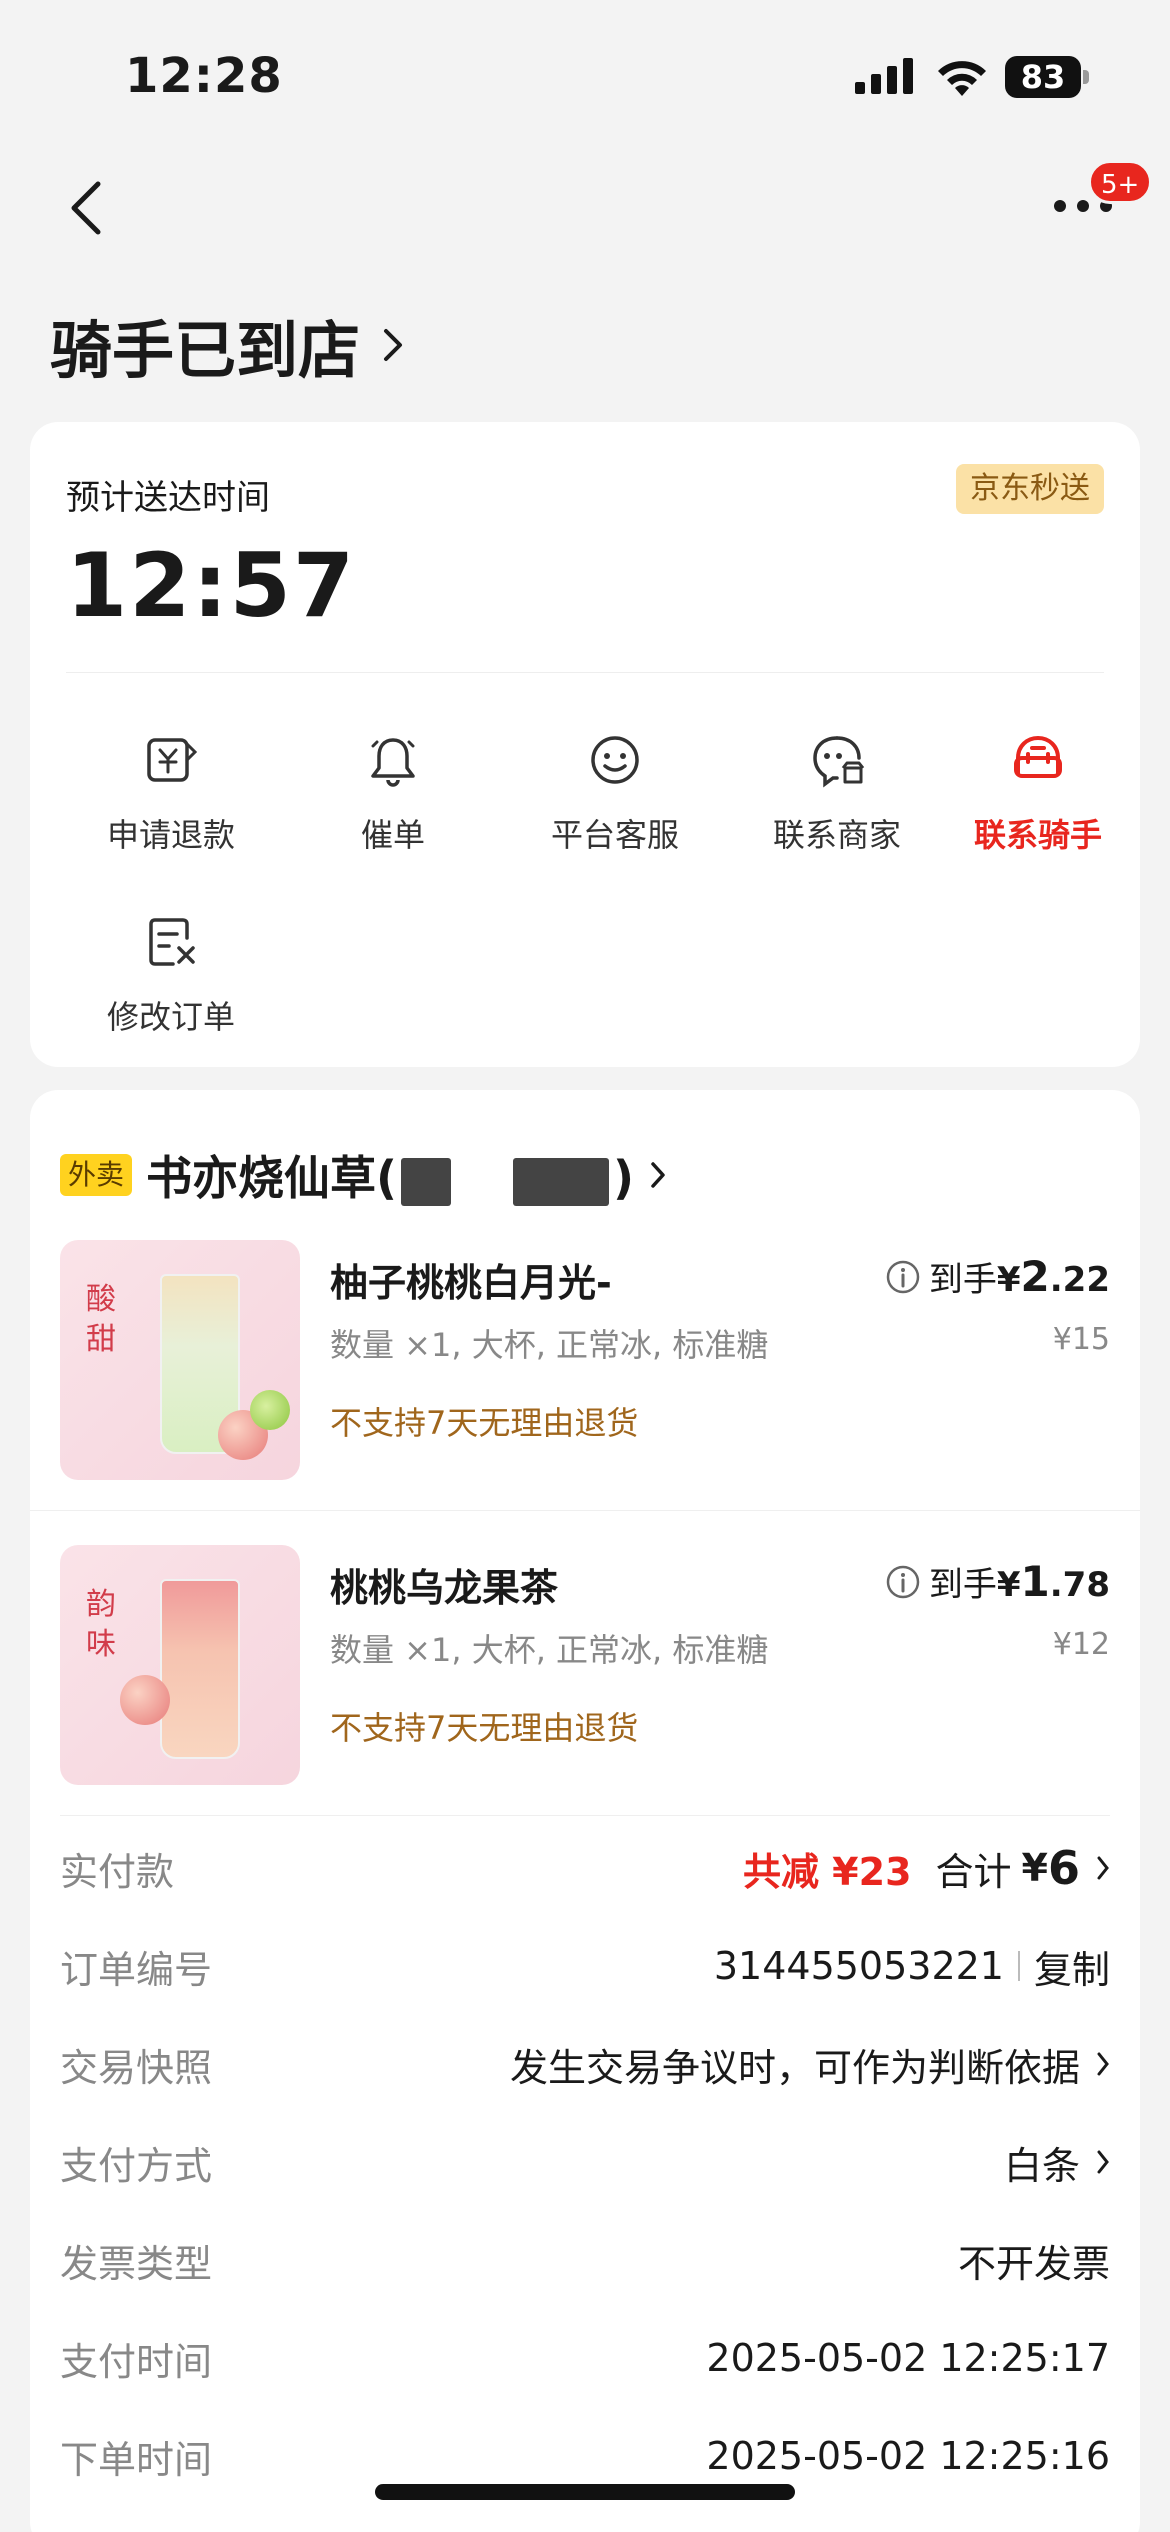 Image resolution: width=1170 pixels, height=2532 pixels. What do you see at coordinates (1063, 1868) in the screenshot?
I see `total-value: 6` at bounding box center [1063, 1868].